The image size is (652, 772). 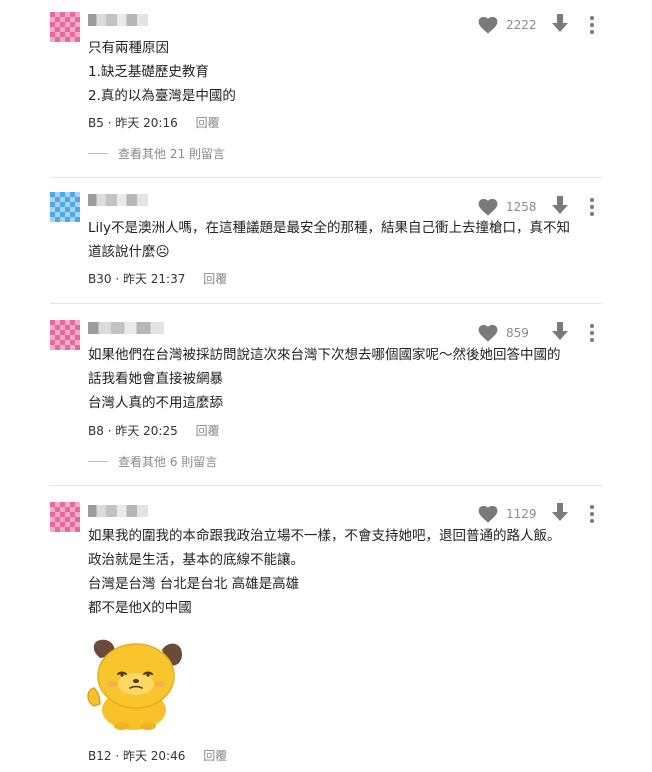 I want to click on like-count: 859, so click(x=517, y=333).